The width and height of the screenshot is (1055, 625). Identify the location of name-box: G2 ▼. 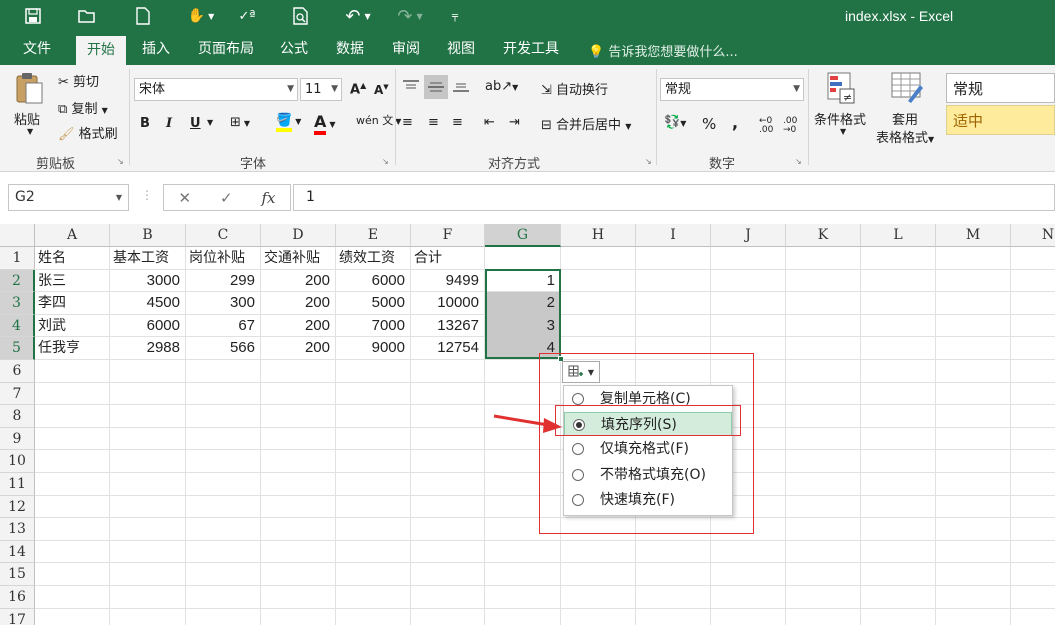
(68, 197).